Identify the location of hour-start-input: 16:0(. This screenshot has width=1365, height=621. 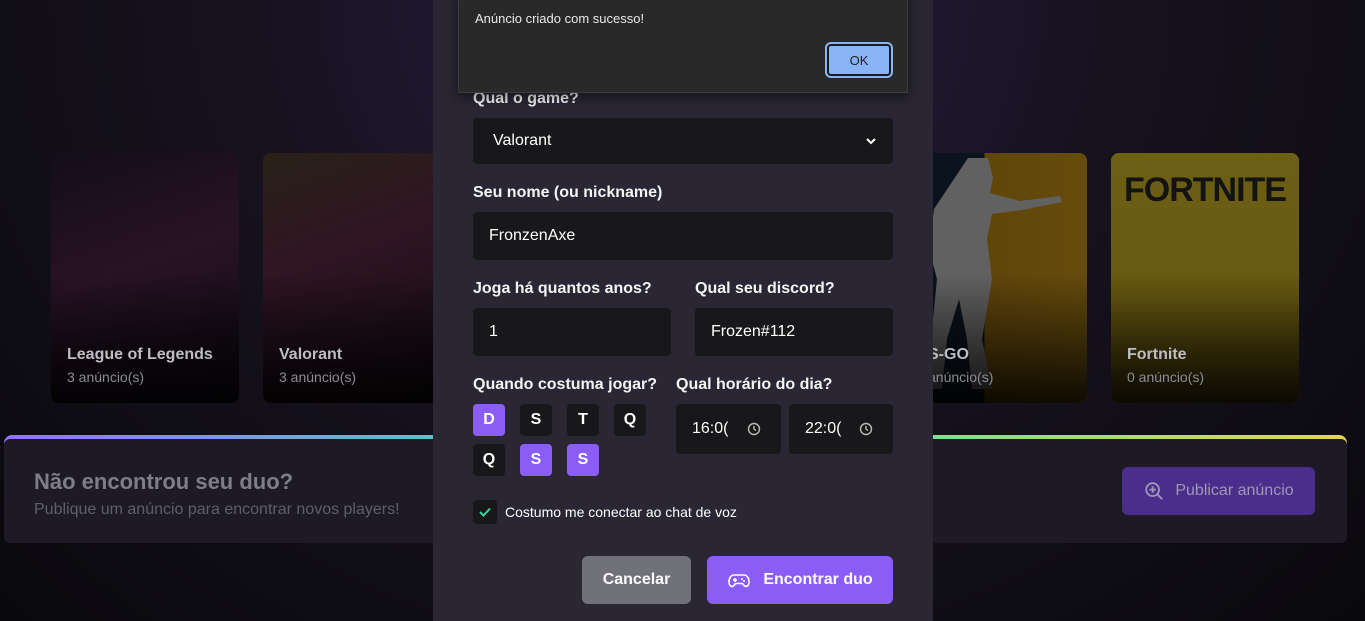
(728, 429).